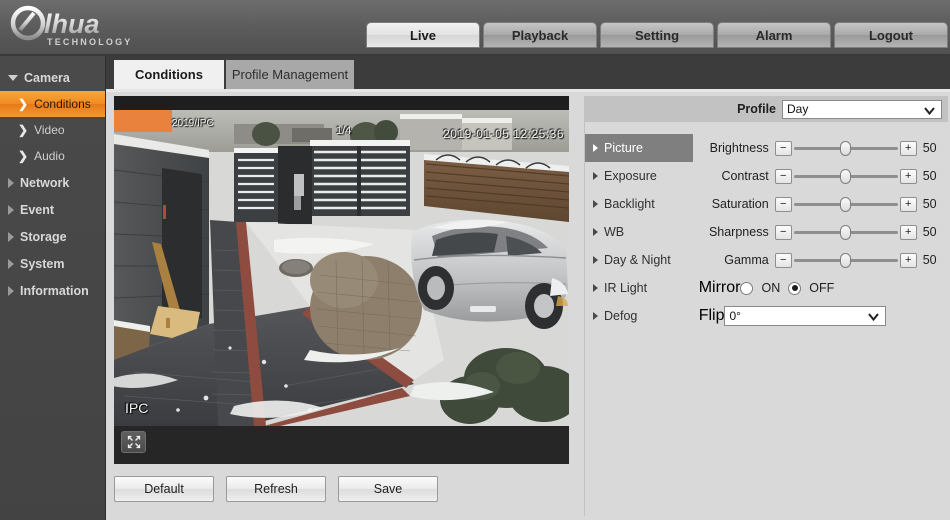  What do you see at coordinates (164, 489) in the screenshot?
I see `default-button: Default` at bounding box center [164, 489].